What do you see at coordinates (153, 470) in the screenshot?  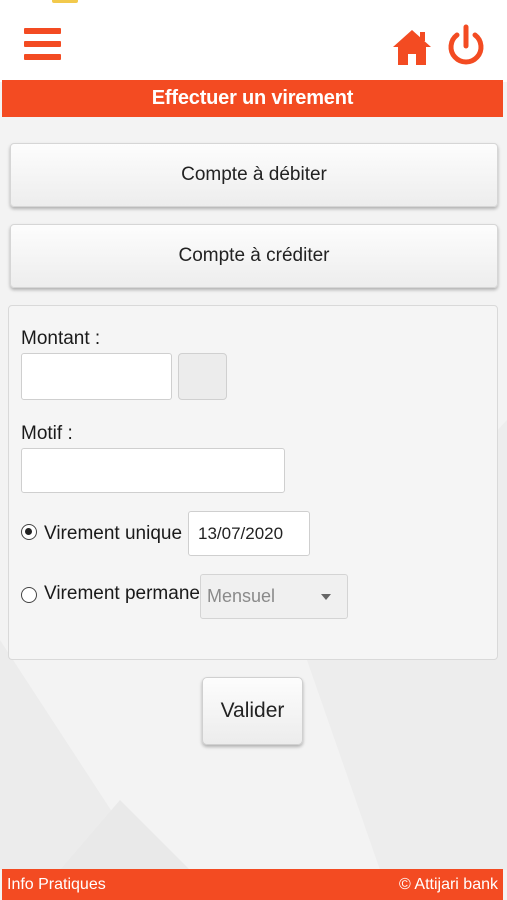 I see `reason-input` at bounding box center [153, 470].